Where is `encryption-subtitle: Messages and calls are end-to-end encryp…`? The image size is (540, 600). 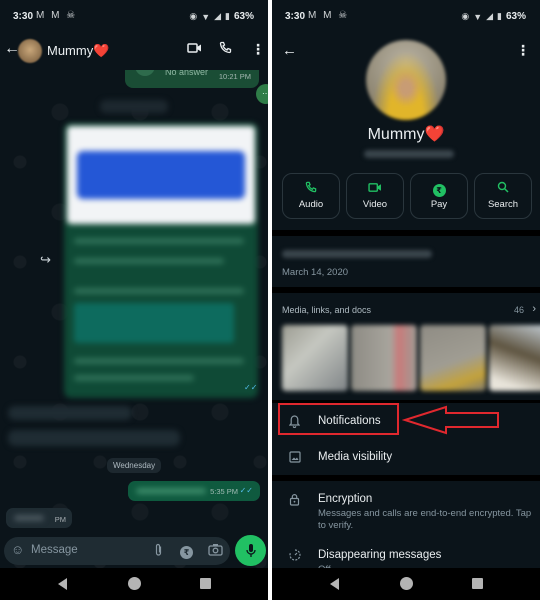 encryption-subtitle: Messages and calls are end-to-end encryp… is located at coordinates (425, 519).